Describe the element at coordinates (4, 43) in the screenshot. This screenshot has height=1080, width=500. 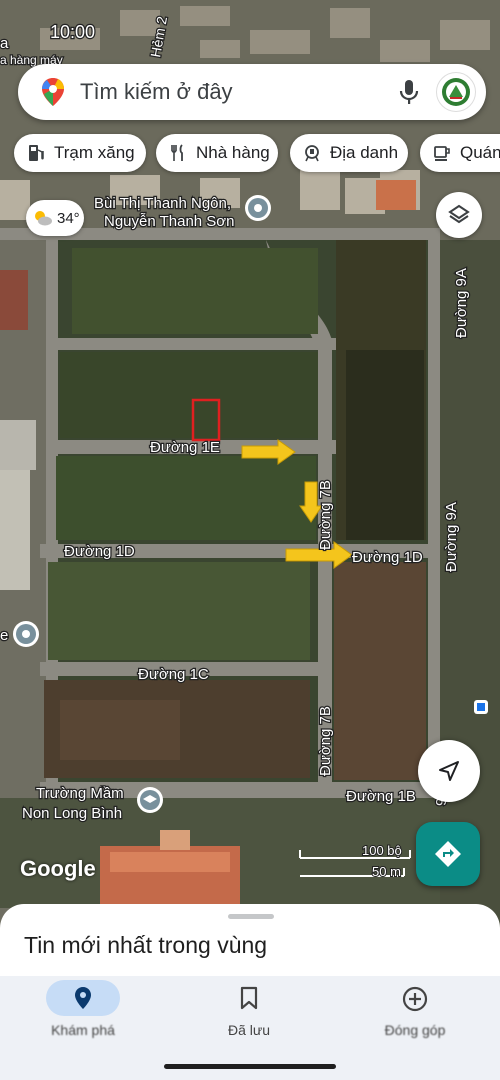
I see `left-edge-label-a: a` at that location.